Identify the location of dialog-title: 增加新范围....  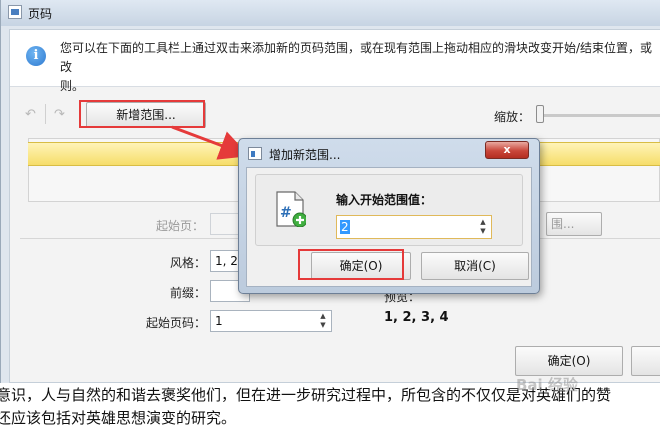
(305, 155).